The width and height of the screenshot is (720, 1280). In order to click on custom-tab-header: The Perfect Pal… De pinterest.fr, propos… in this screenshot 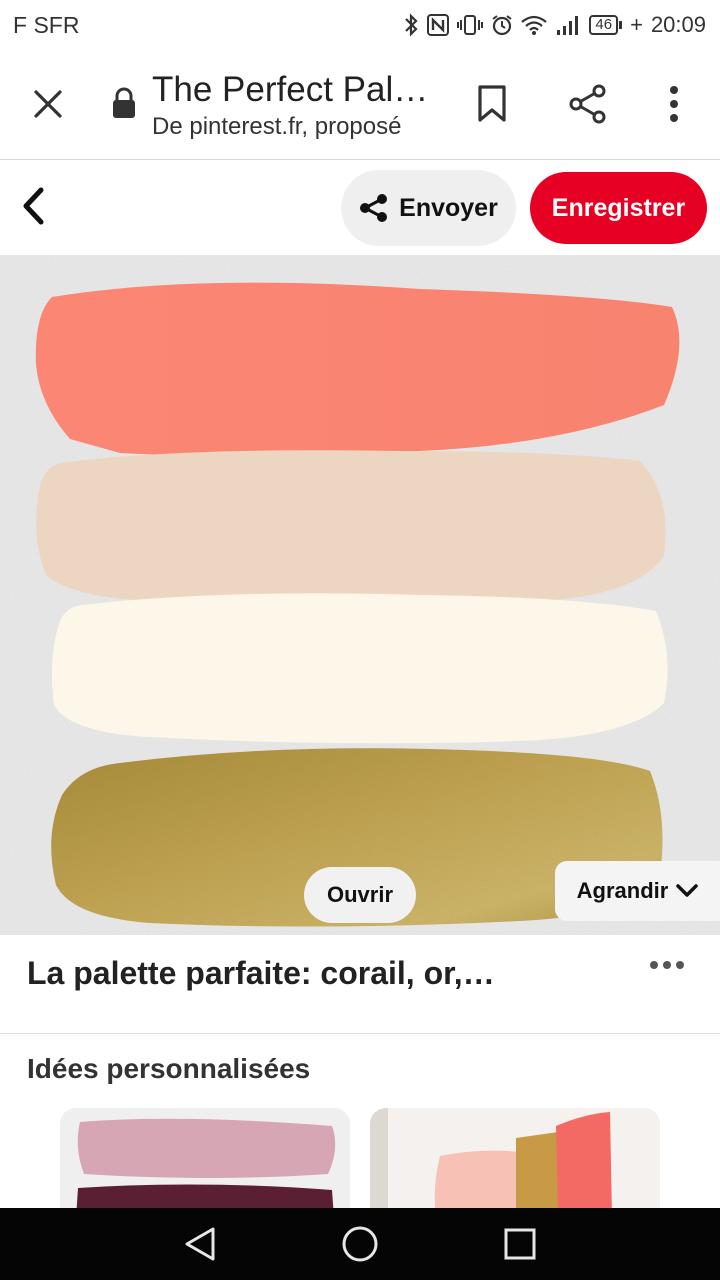, I will do `click(360, 105)`.